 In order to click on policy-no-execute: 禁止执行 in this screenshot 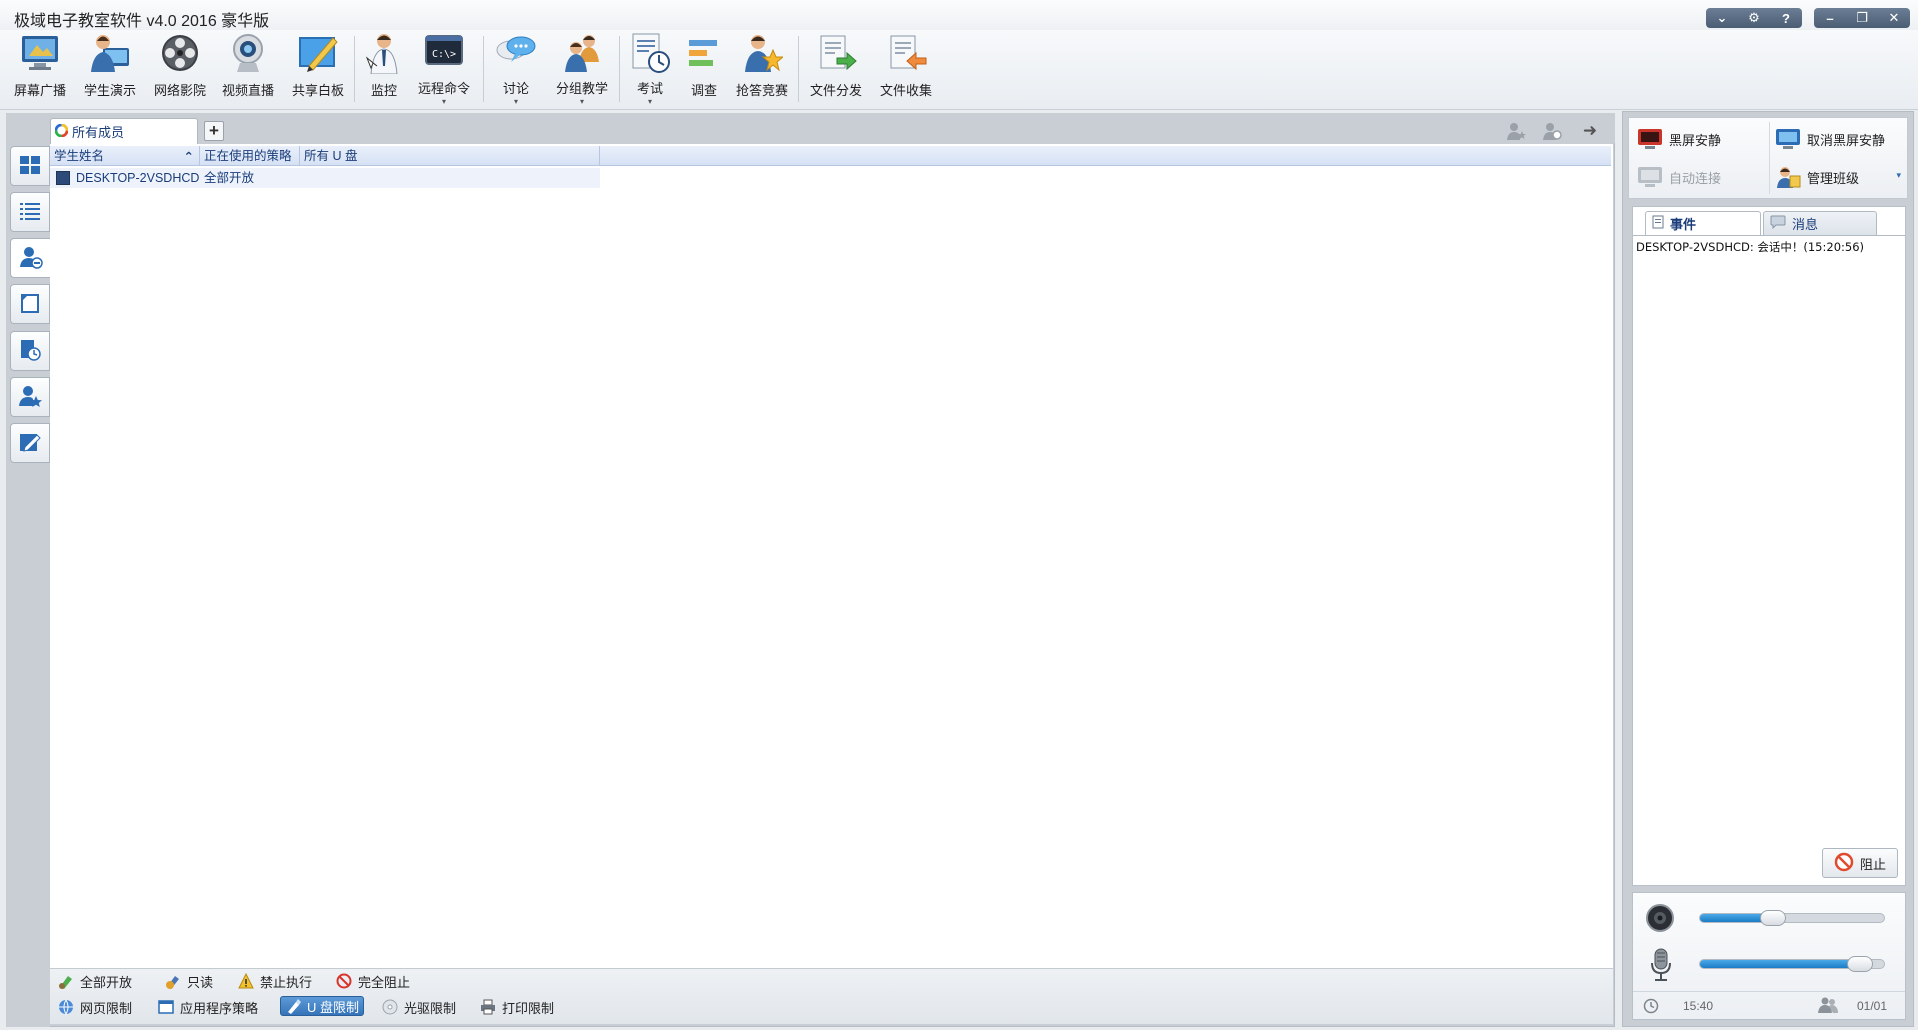, I will do `click(275, 981)`.